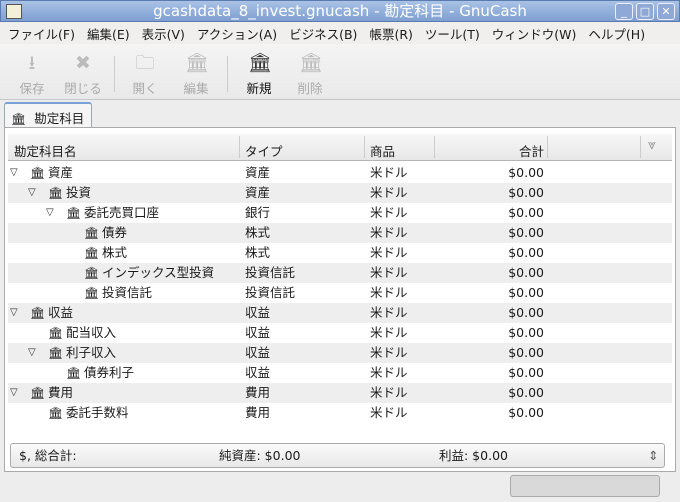 This screenshot has width=680, height=502. What do you see at coordinates (61, 312) in the screenshot?
I see `account-name: 収益` at bounding box center [61, 312].